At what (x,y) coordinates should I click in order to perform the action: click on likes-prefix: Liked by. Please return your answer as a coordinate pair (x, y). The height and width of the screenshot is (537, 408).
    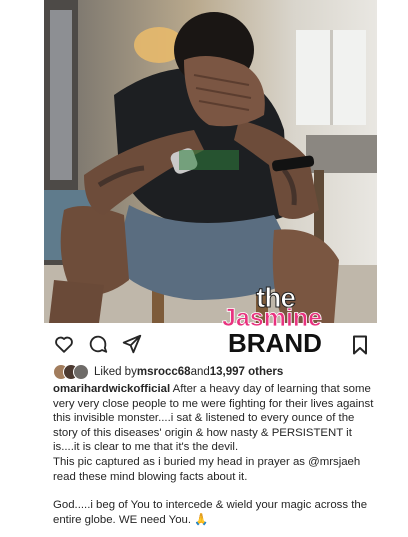
    Looking at the image, I should click on (115, 372).